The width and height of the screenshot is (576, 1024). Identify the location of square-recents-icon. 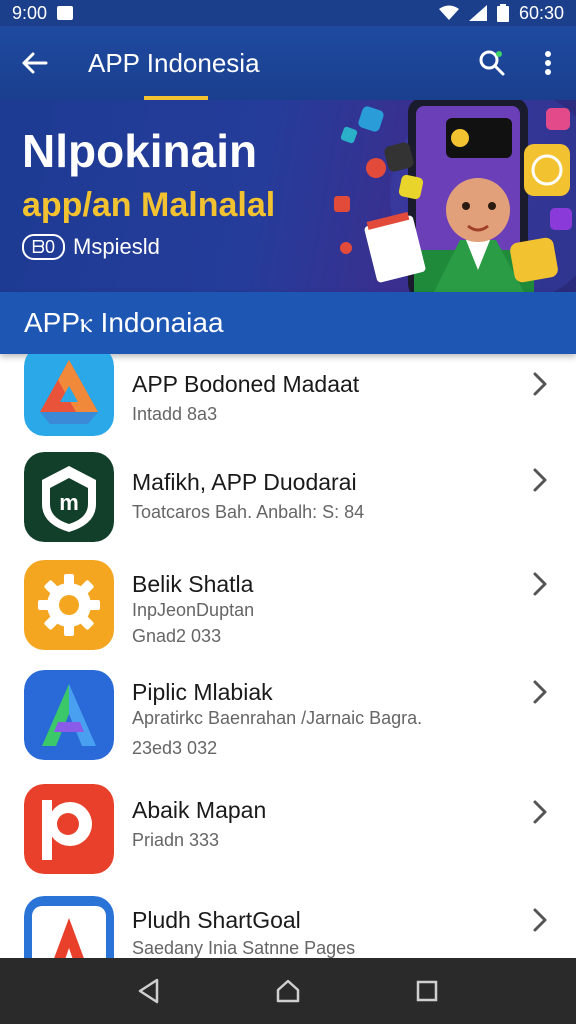
(426, 991).